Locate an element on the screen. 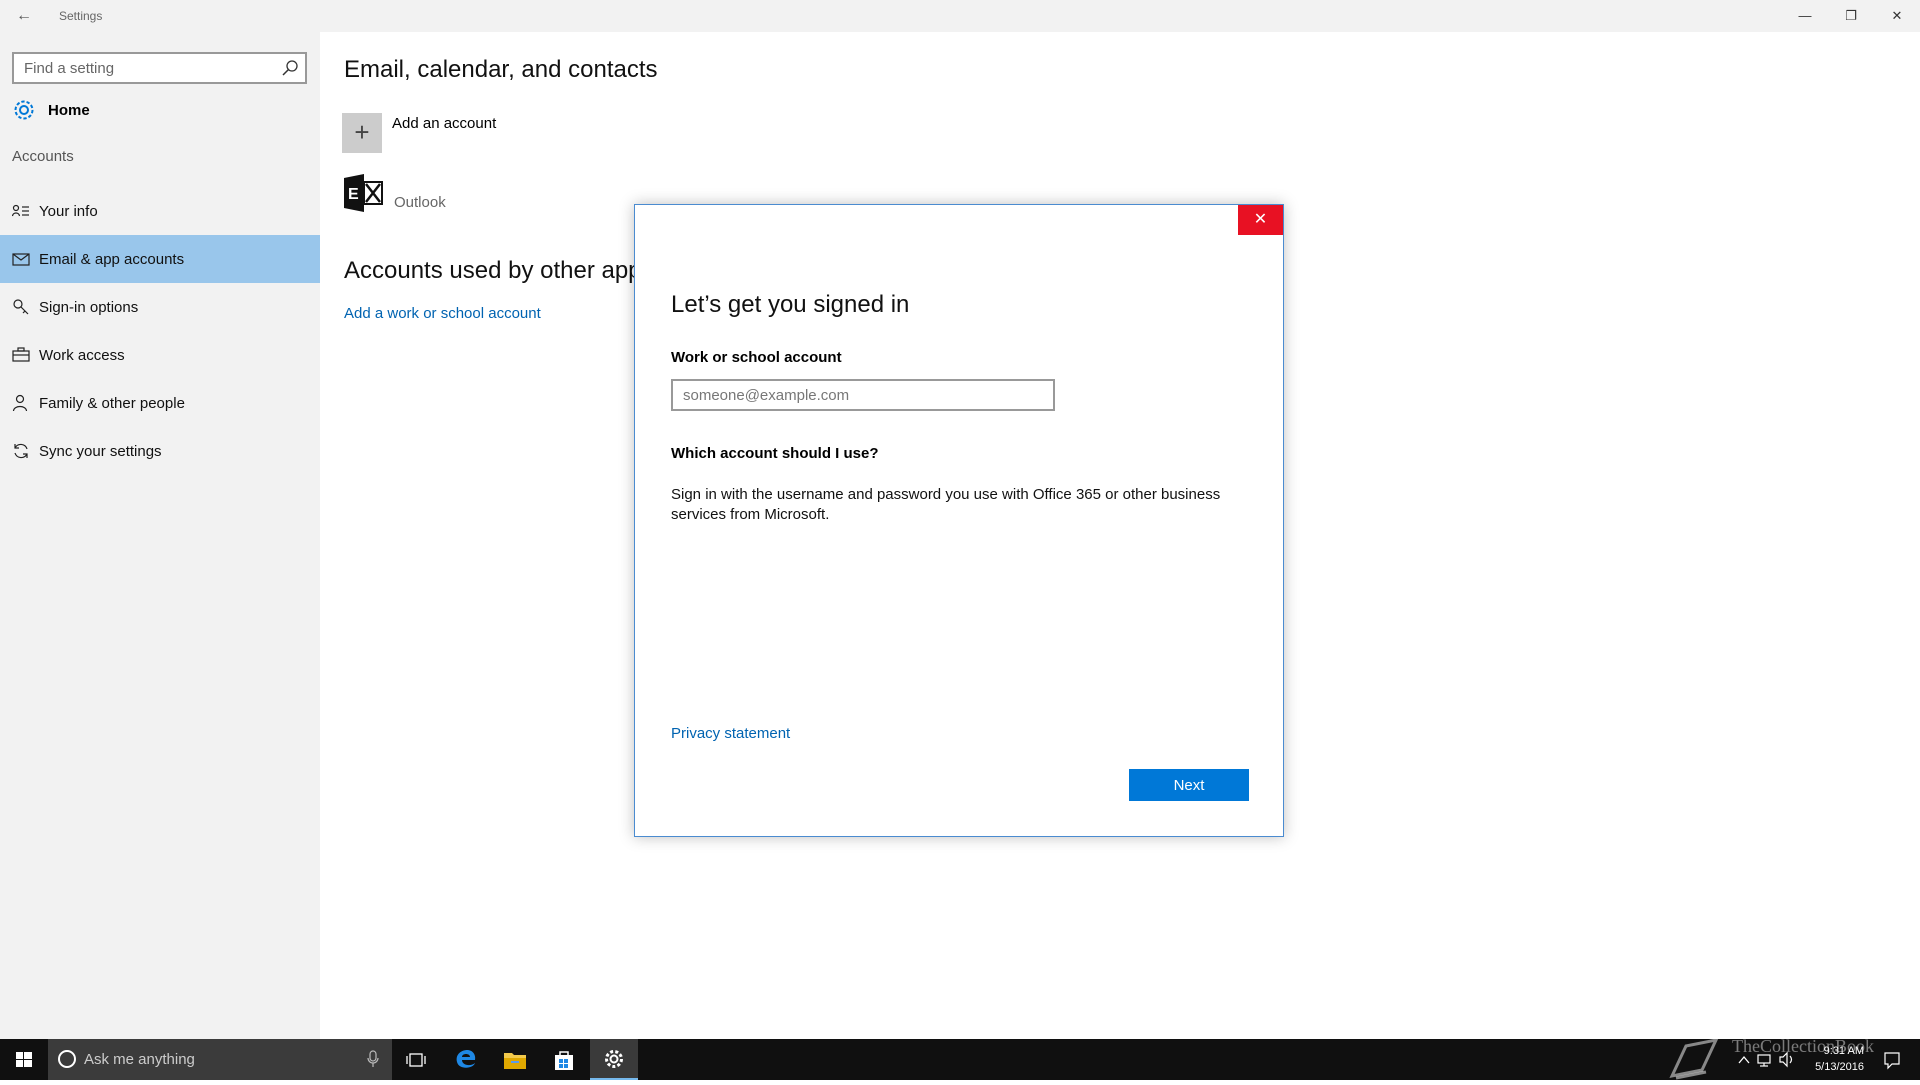 The height and width of the screenshot is (1085, 1920). outlook-account: E Outlook is located at coordinates (394, 193).